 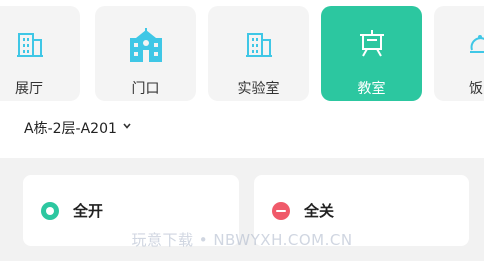 I want to click on power-off-icon, so click(x=281, y=210).